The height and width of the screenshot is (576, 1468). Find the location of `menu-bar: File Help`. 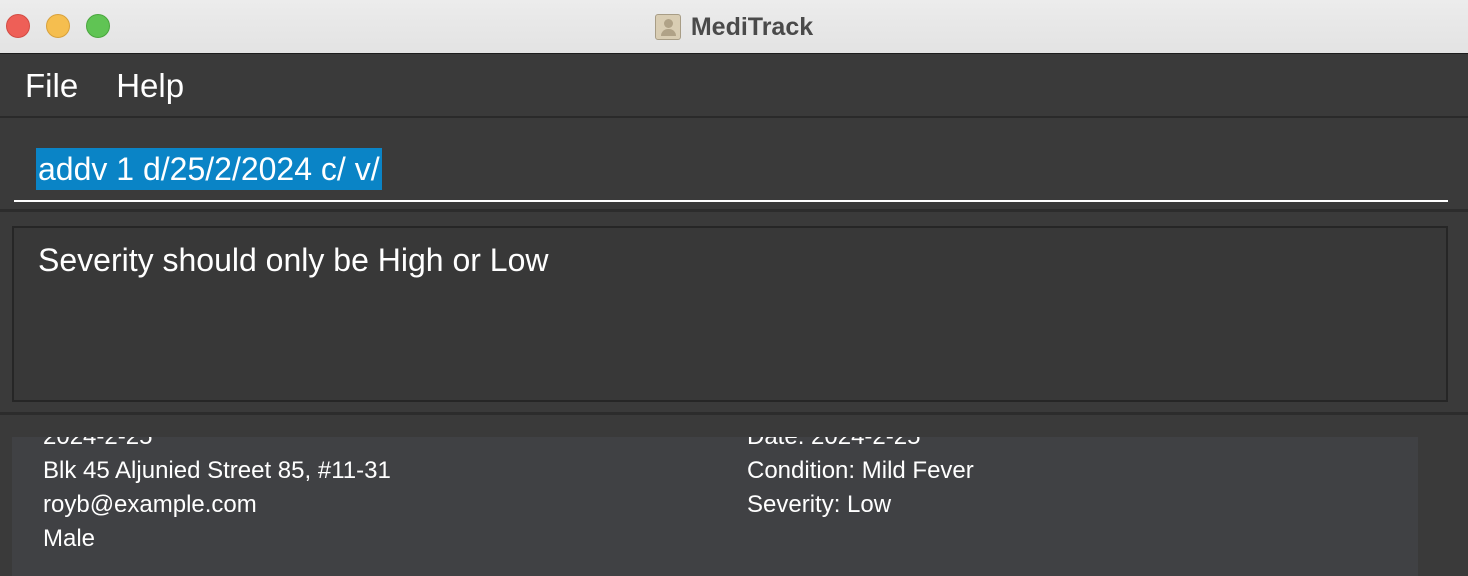

menu-bar: File Help is located at coordinates (734, 86).